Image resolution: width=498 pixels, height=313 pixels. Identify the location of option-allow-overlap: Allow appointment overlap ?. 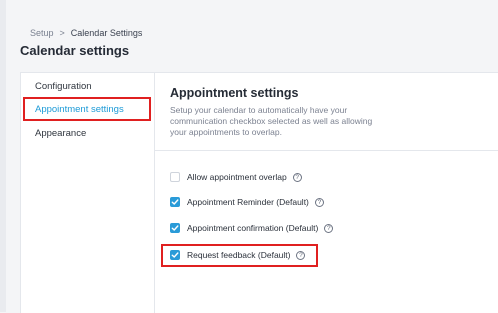
(236, 177).